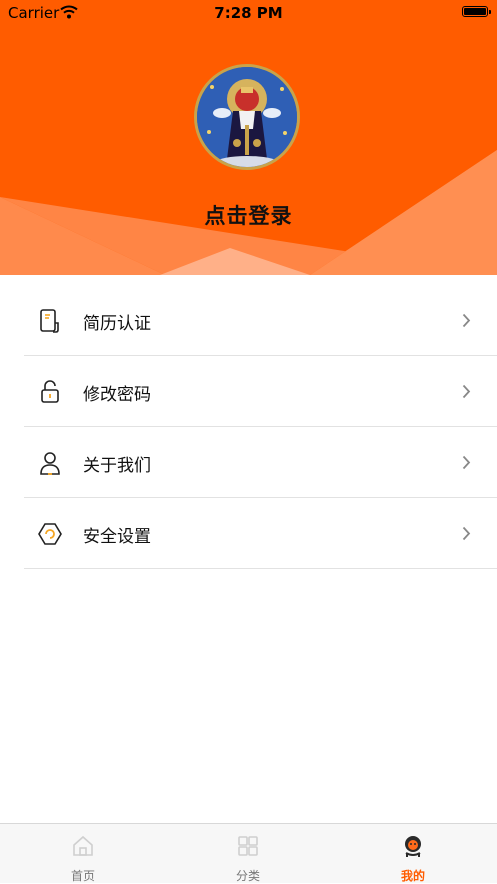  What do you see at coordinates (248, 846) in the screenshot?
I see `grid-icon` at bounding box center [248, 846].